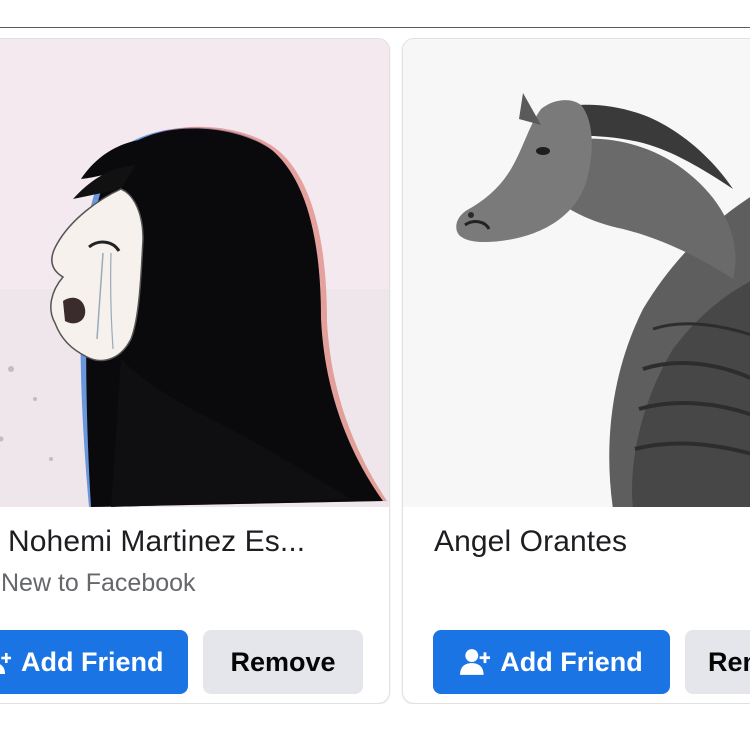 This screenshot has width=750, height=750. I want to click on person-name: Angel Orantes, so click(530, 542).